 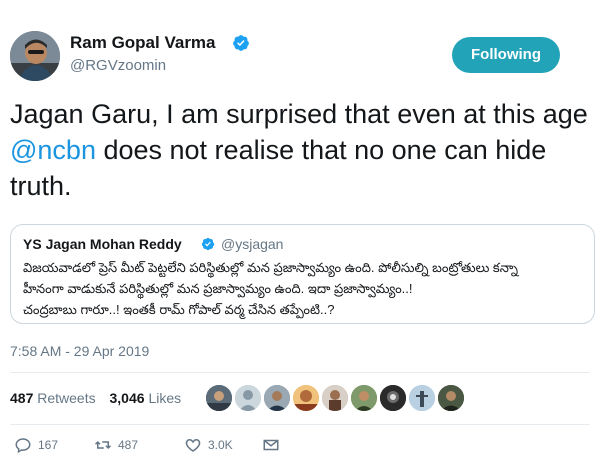 What do you see at coordinates (53, 150) in the screenshot?
I see `mention-link: @ncbn` at bounding box center [53, 150].